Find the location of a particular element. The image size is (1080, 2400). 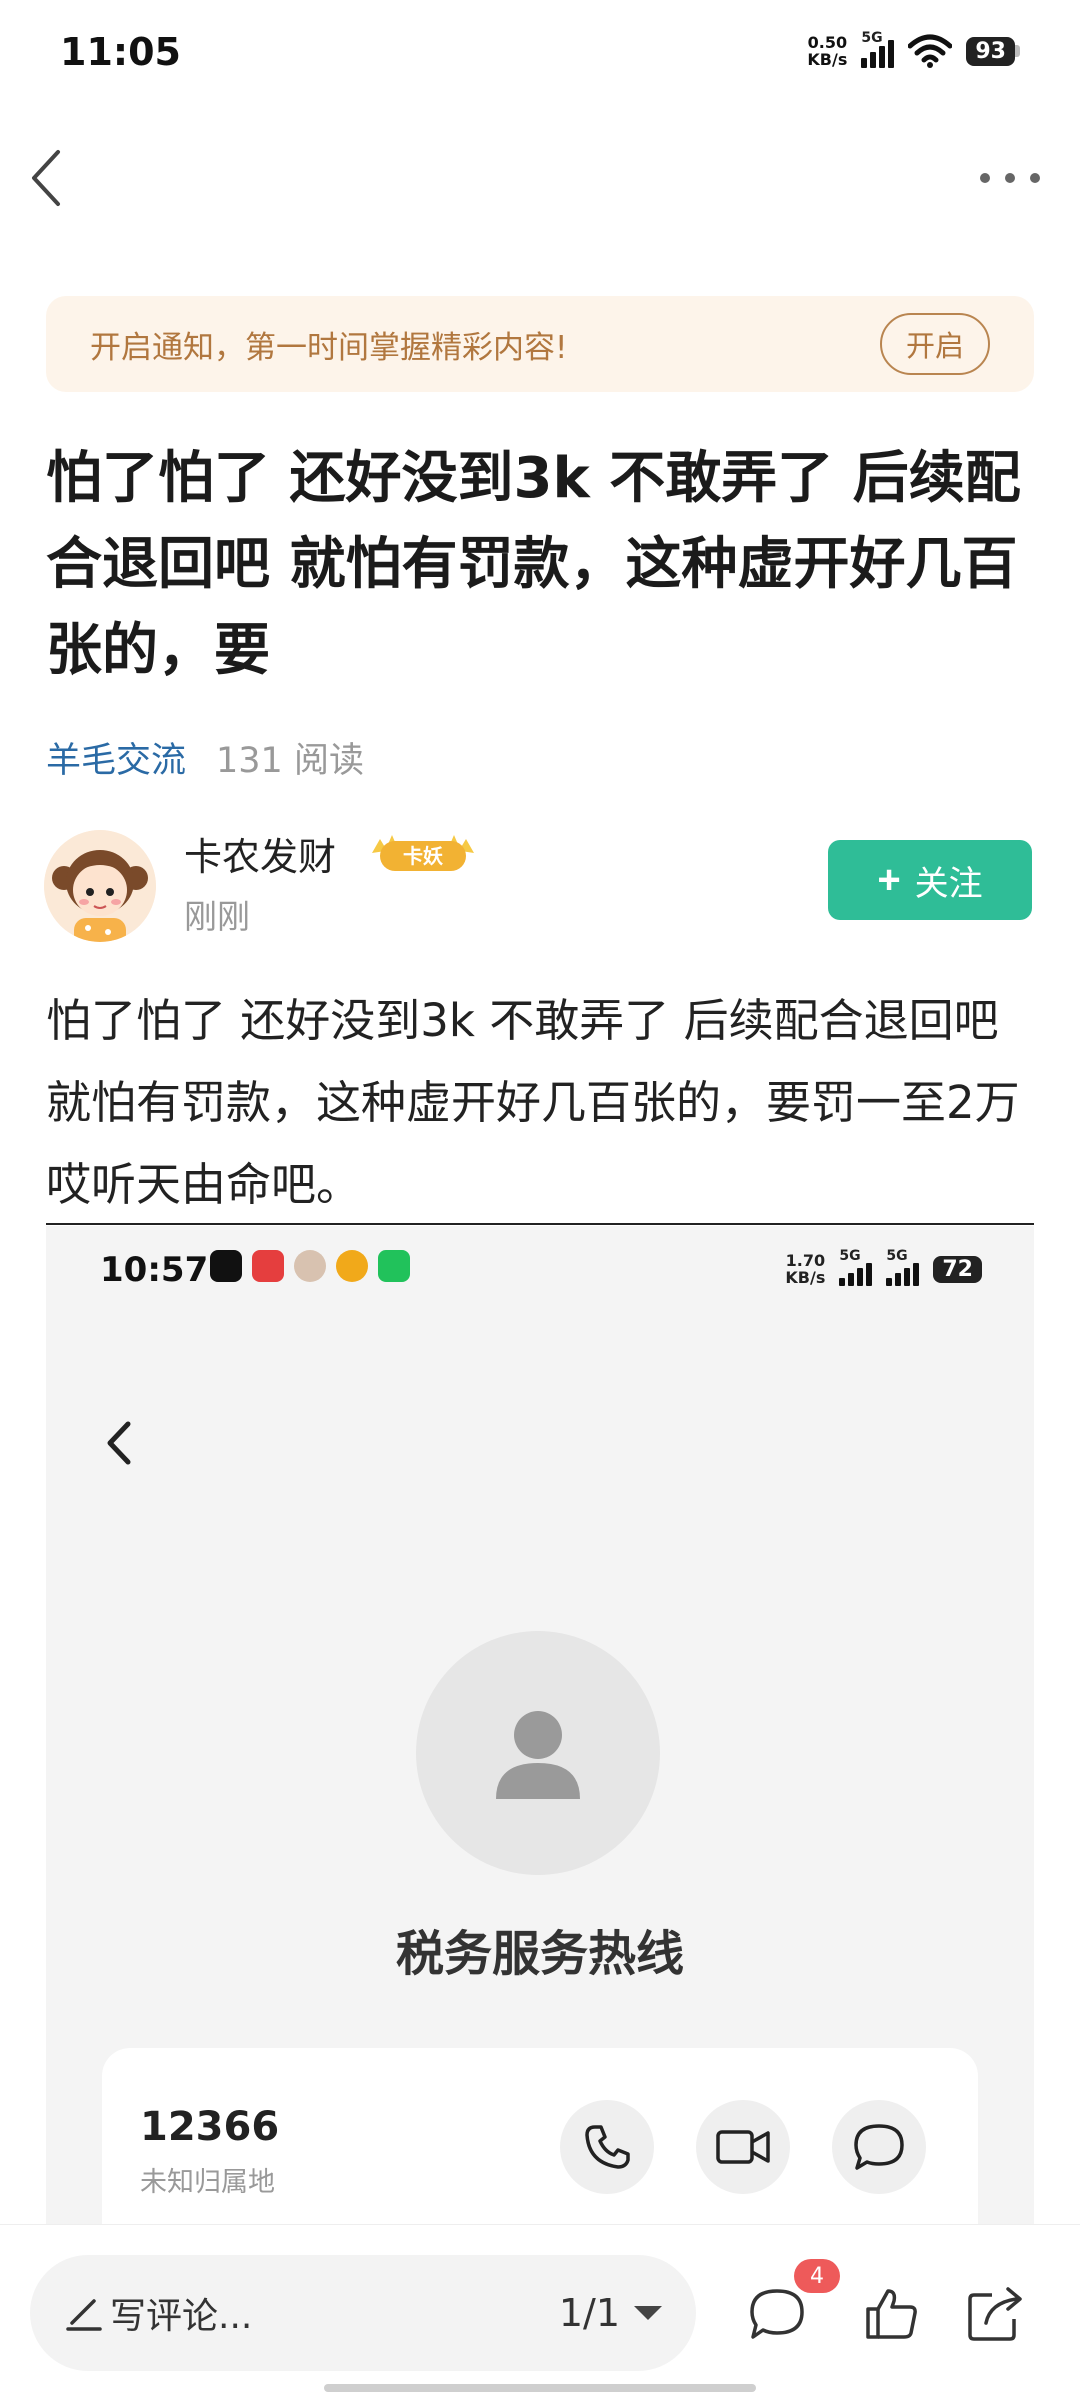

app-icon-red is located at coordinates (268, 1266).